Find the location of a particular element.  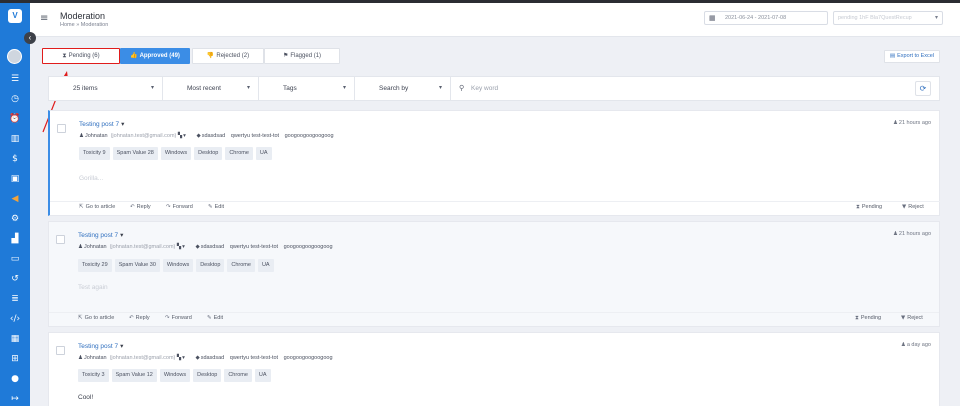

chat-icon: ● is located at coordinates (15, 379).